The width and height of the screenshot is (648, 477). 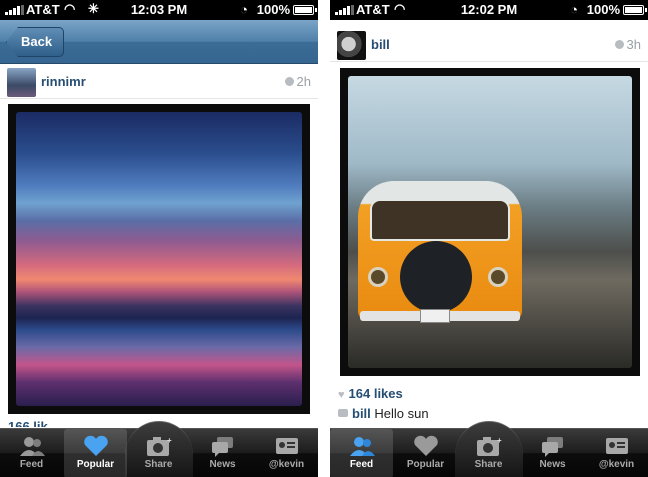 I want to click on heart-icon: ♥, so click(x=341, y=395).